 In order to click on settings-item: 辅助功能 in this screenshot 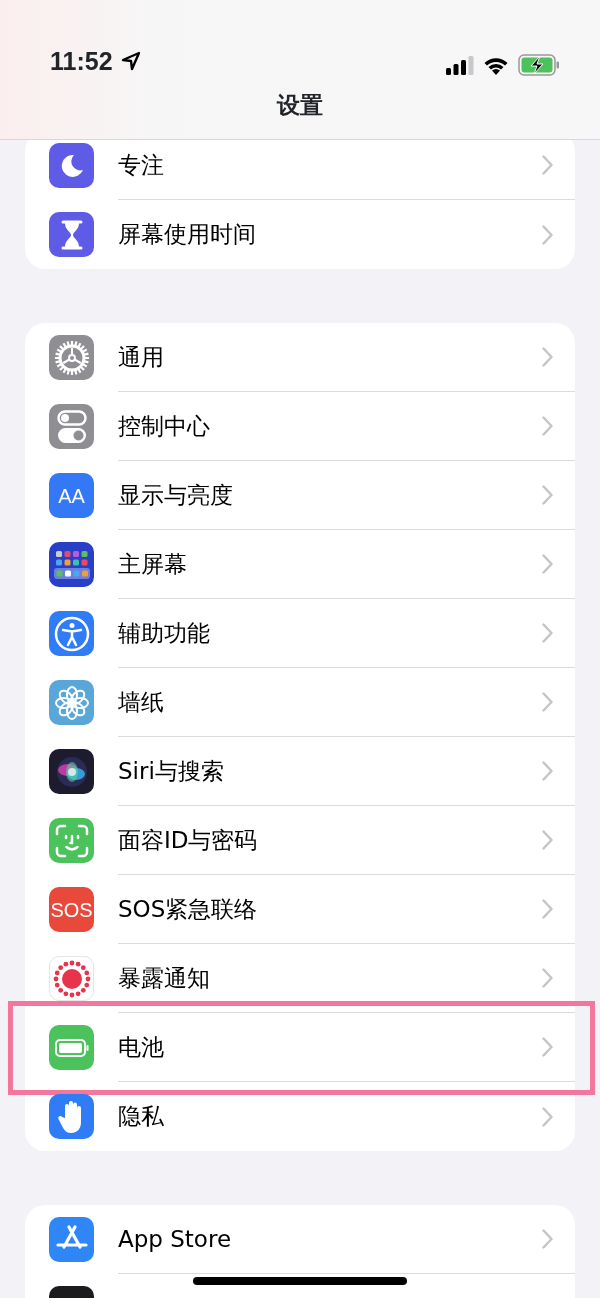, I will do `click(300, 633)`.